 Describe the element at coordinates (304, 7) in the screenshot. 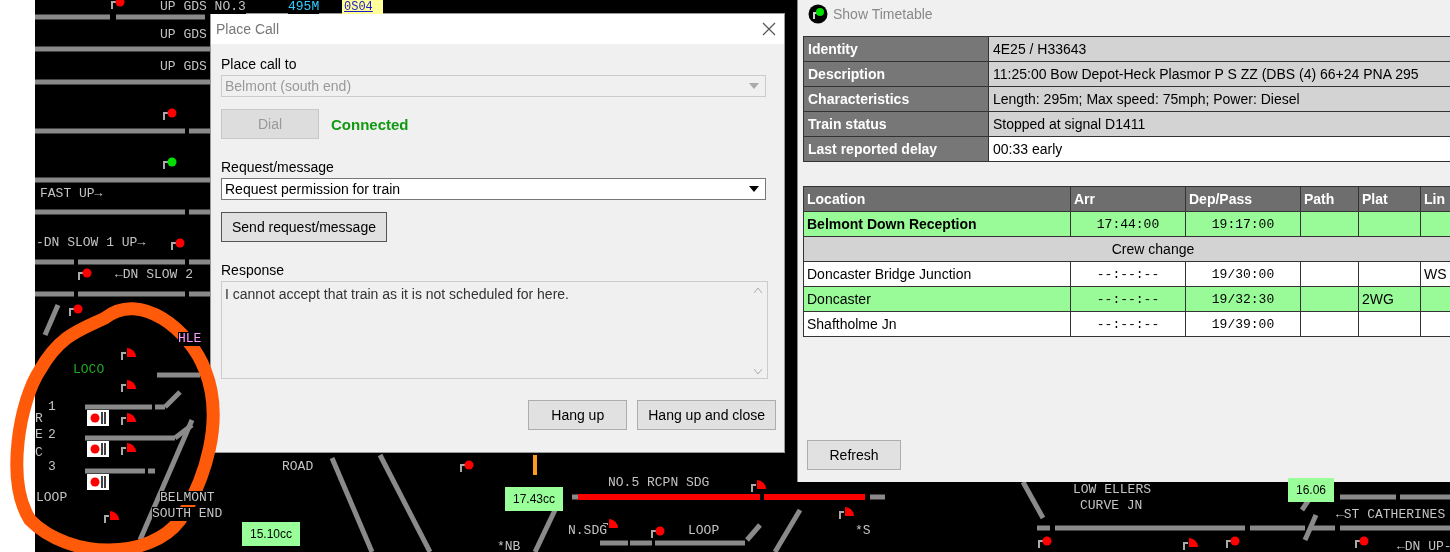

I see `distance-label: 495M` at that location.